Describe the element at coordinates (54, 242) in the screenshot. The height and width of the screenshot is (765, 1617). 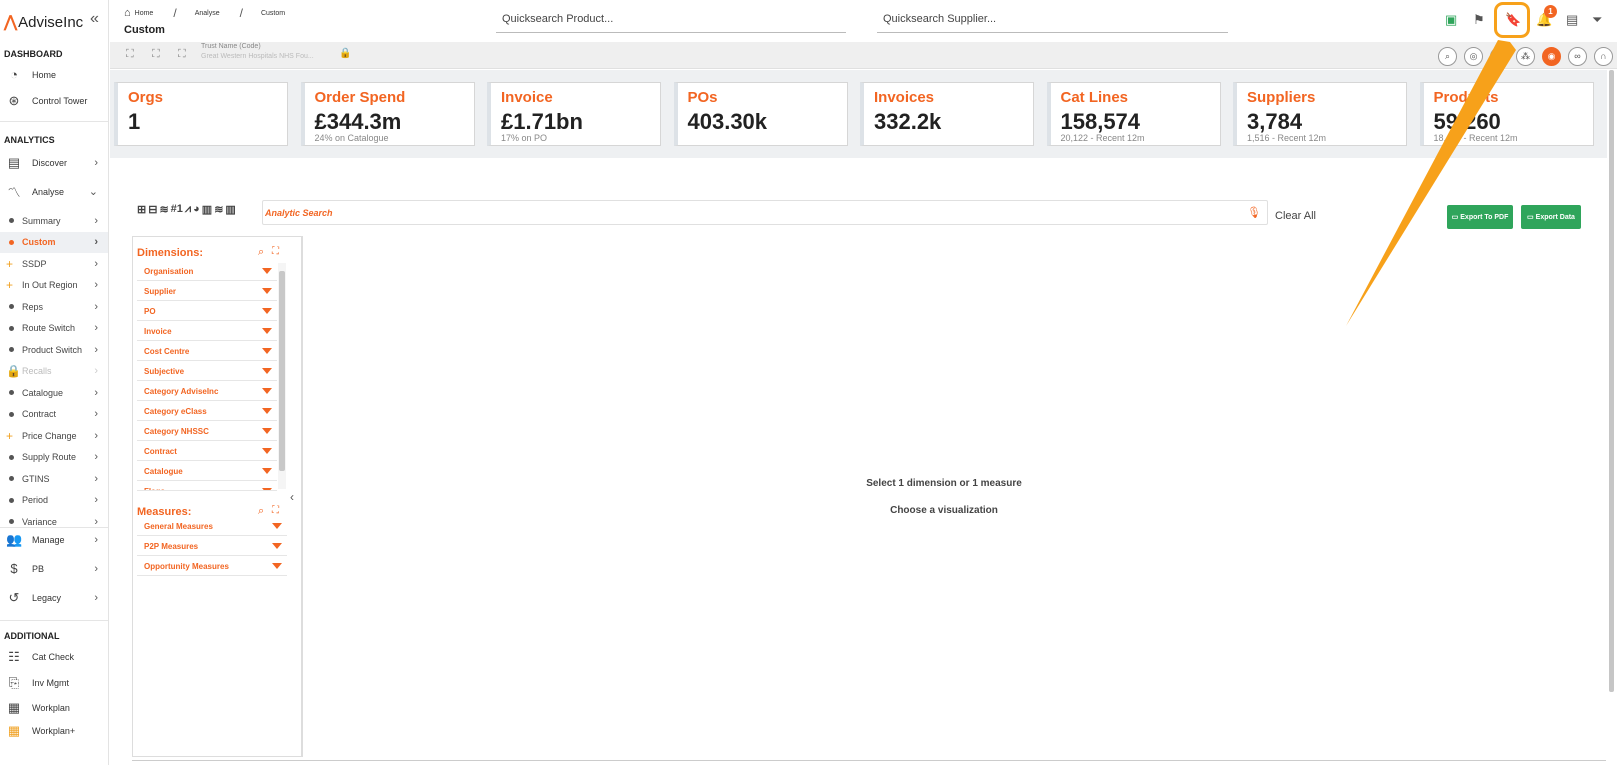
I see `sidebar-subitem-custom: Custom ›` at that location.